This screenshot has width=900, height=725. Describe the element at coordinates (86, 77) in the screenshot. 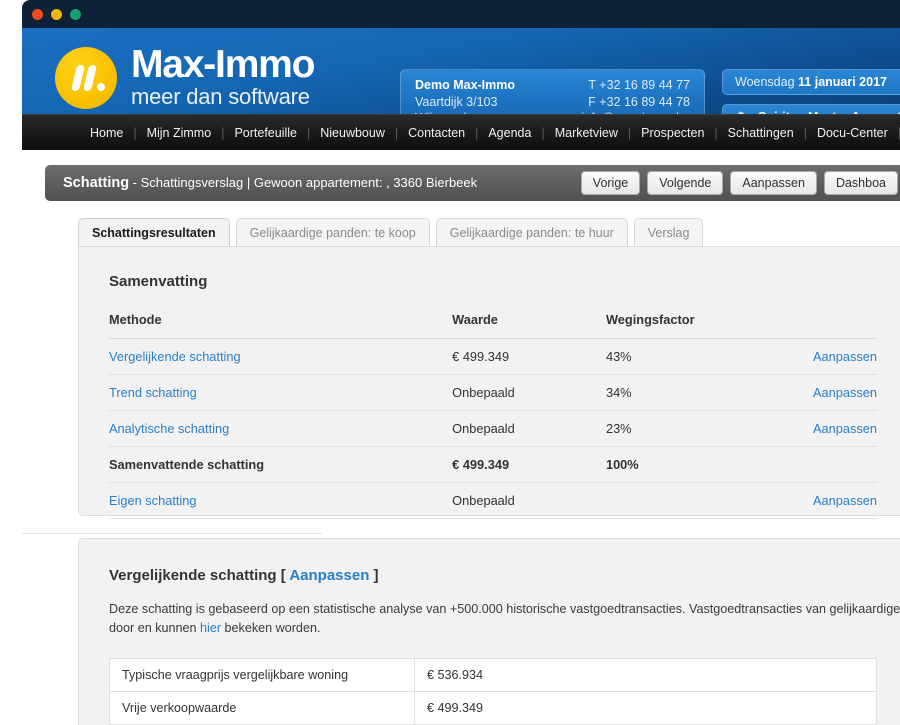

I see `max-immo-logo-icon` at that location.